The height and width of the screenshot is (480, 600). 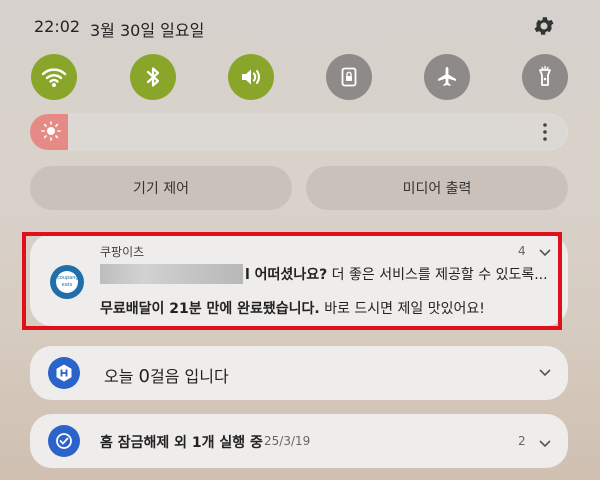 I want to click on status-bar: 22:02 3월 30일 일요일, so click(x=300, y=25).